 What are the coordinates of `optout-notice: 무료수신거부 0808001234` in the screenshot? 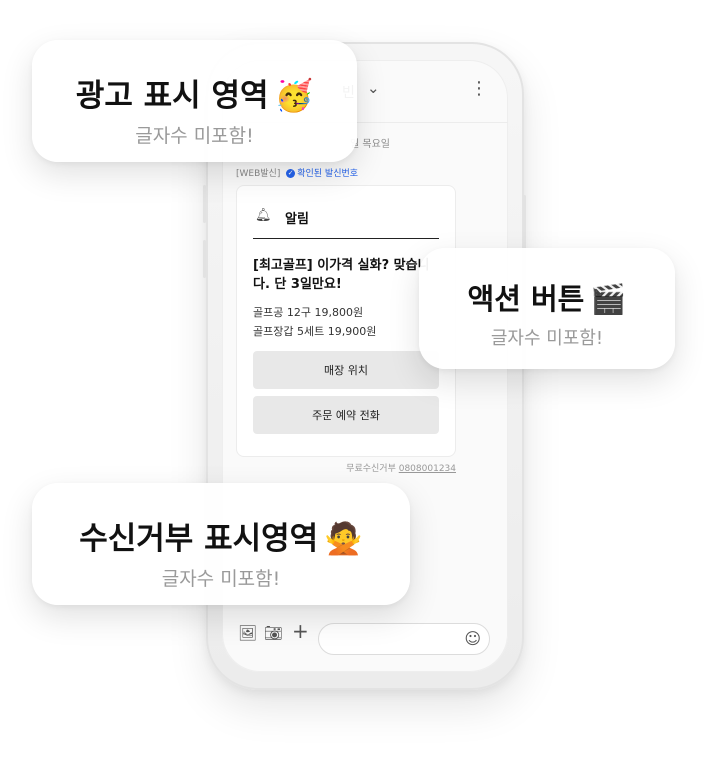 It's located at (401, 467).